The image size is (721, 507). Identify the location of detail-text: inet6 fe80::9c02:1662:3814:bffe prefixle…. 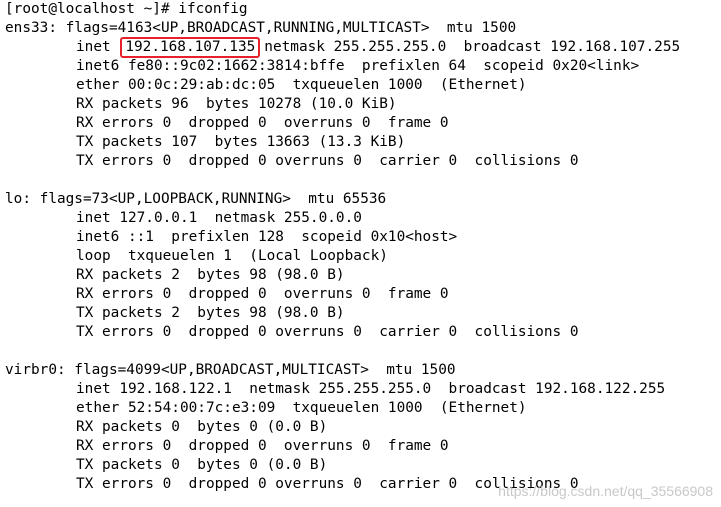
(358, 66).